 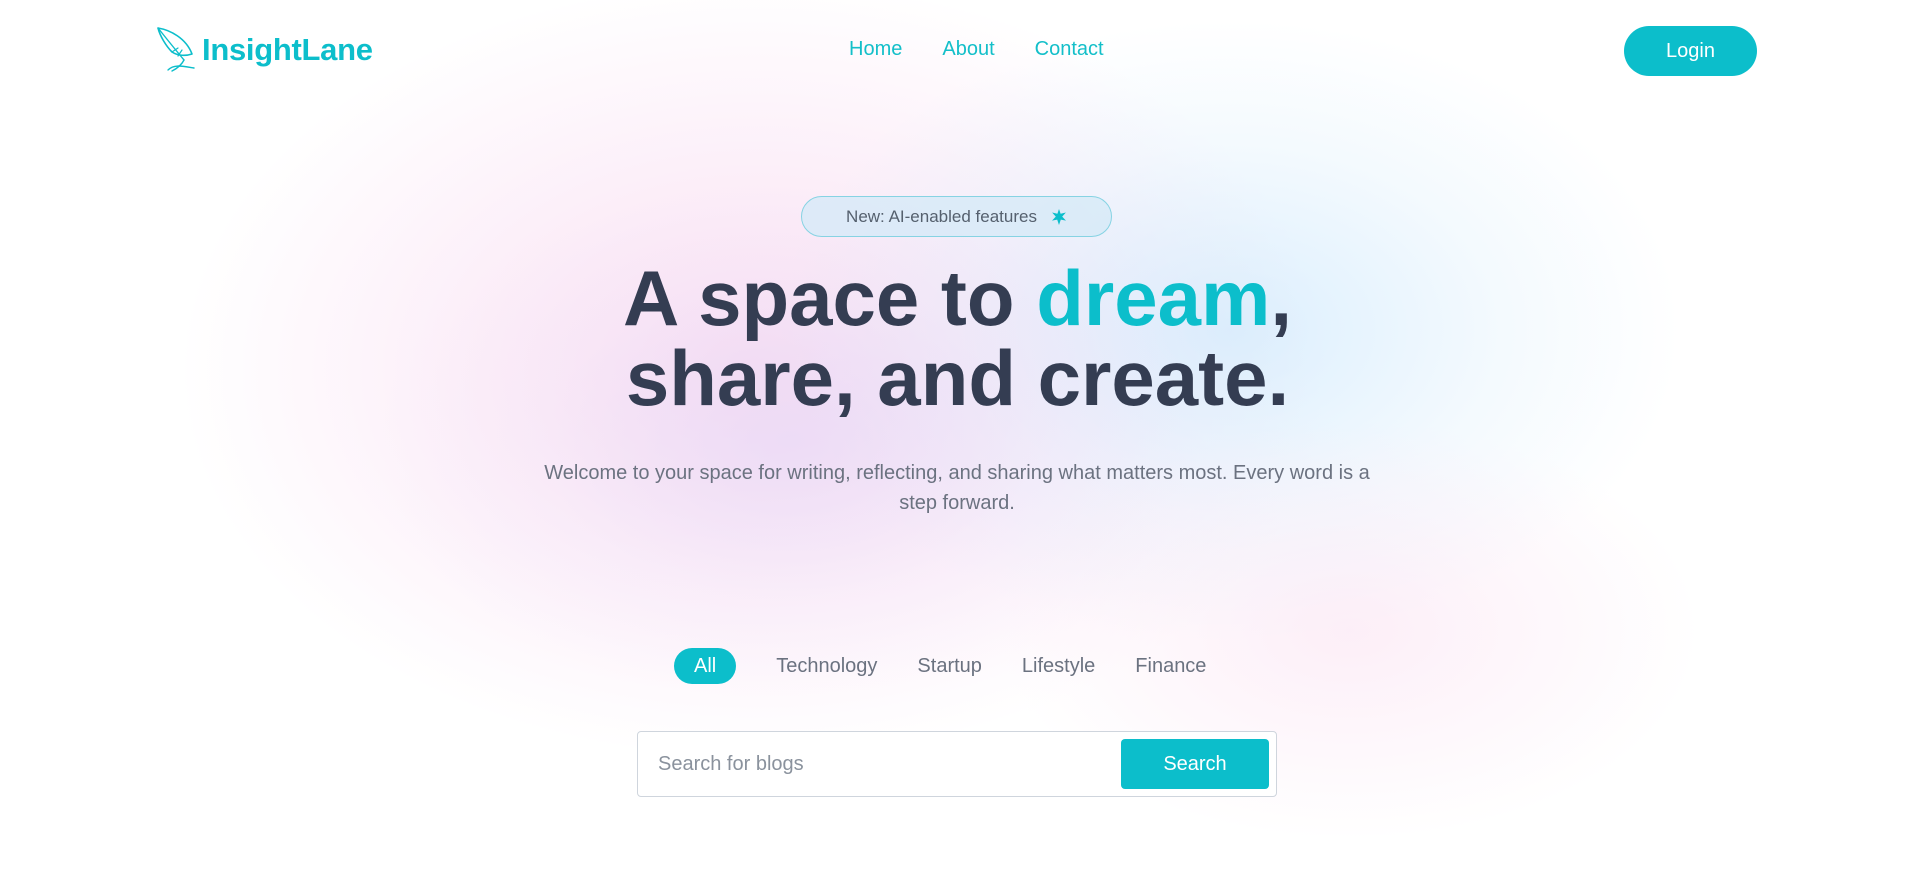 I want to click on category-pill-startup: Startup, so click(x=949, y=666).